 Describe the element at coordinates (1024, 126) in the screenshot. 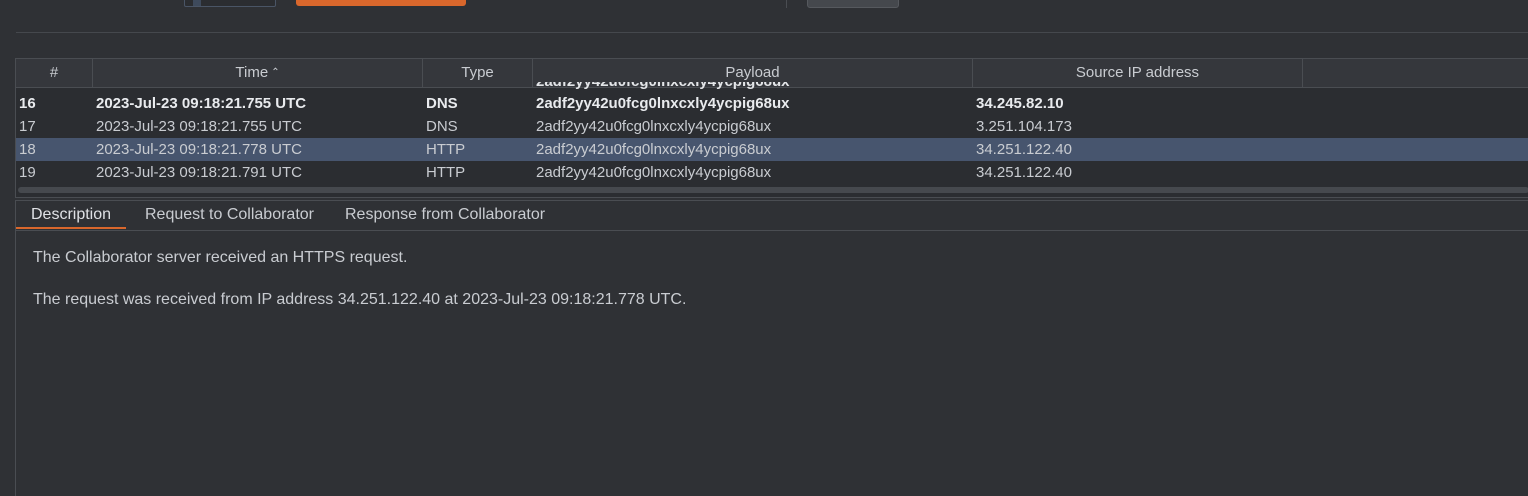

I see `cell-source-ip: 3.251.104.173` at that location.